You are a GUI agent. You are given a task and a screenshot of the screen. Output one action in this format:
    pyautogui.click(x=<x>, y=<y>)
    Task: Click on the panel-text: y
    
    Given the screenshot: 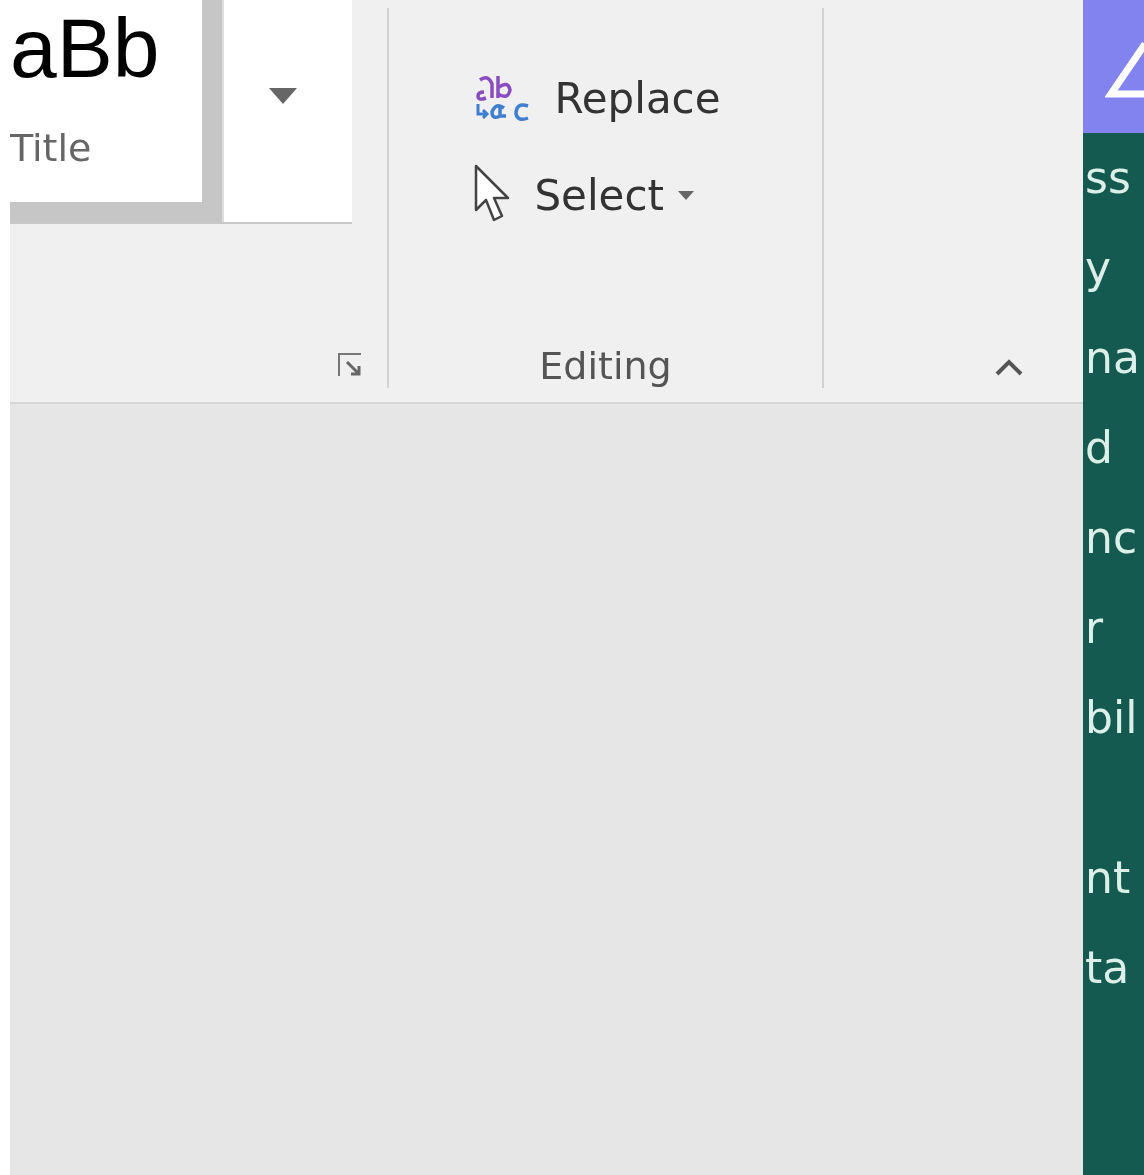 What is the action you would take?
    pyautogui.click(x=1098, y=268)
    